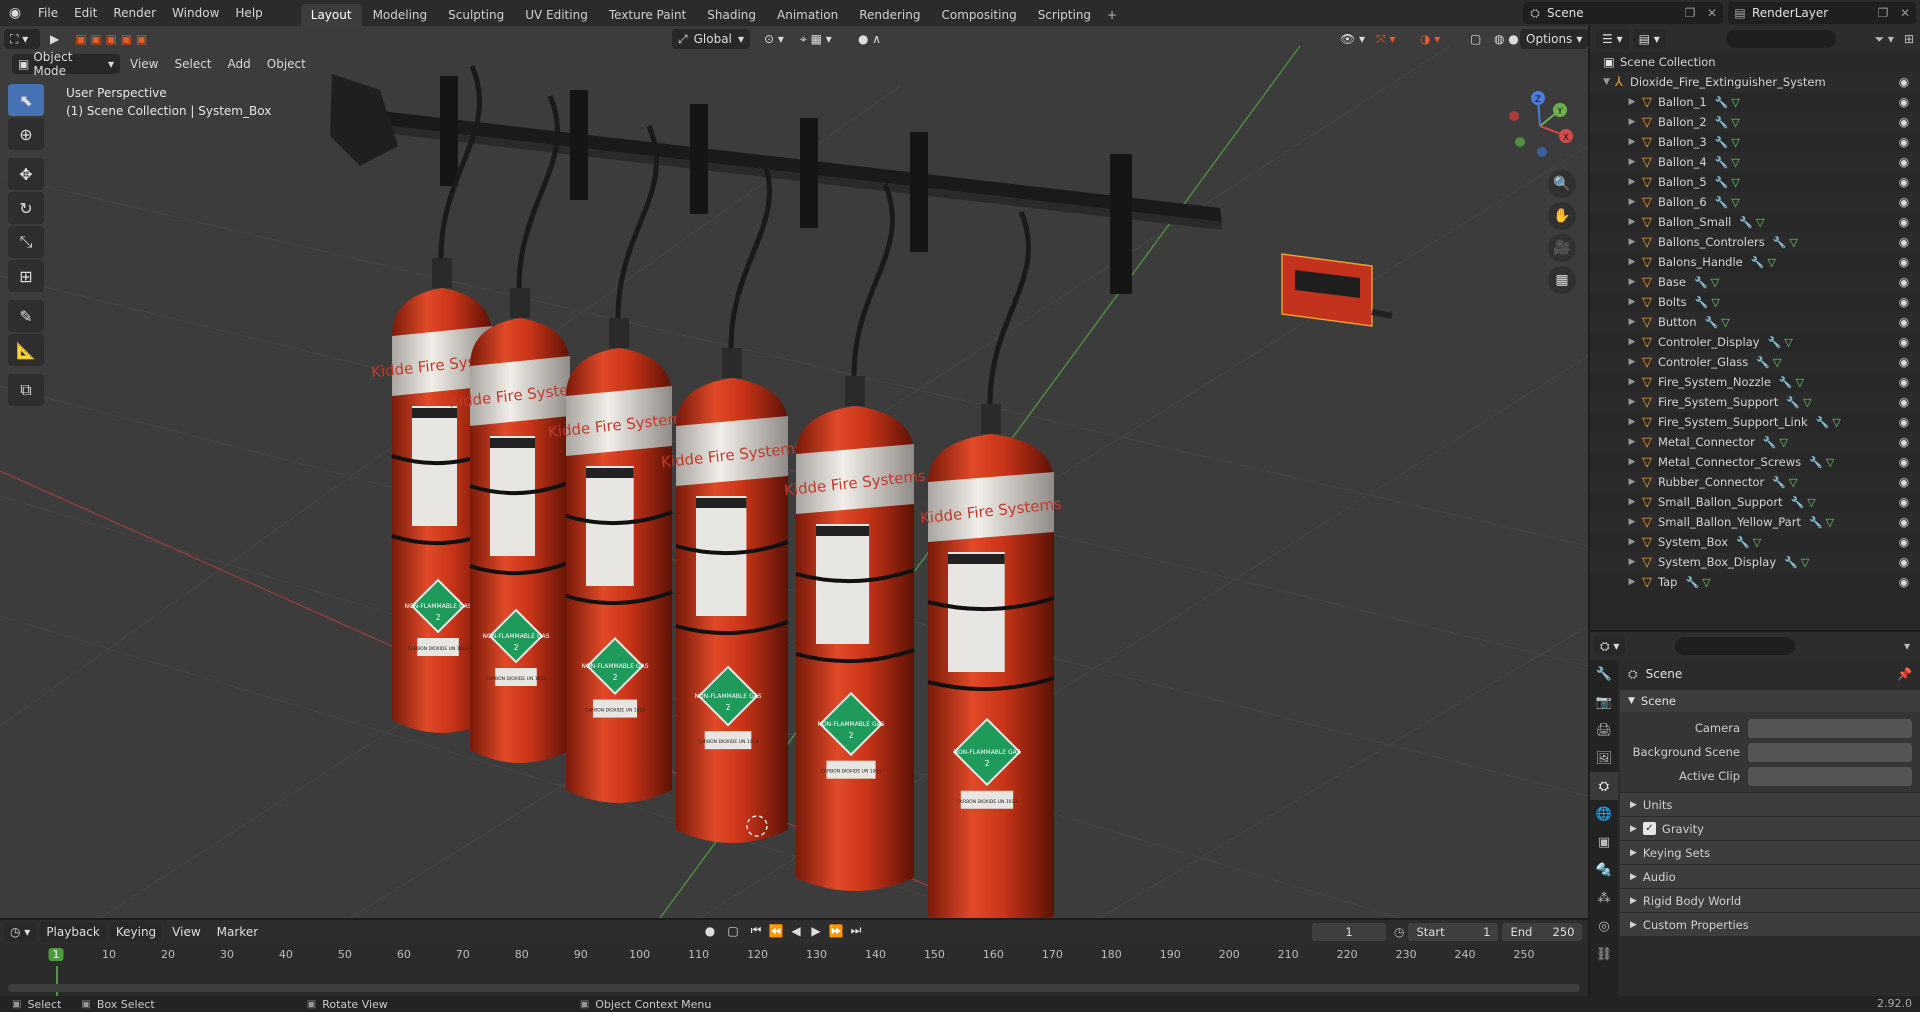  I want to click on scene-tab-icon: ⛭, so click(1604, 786).